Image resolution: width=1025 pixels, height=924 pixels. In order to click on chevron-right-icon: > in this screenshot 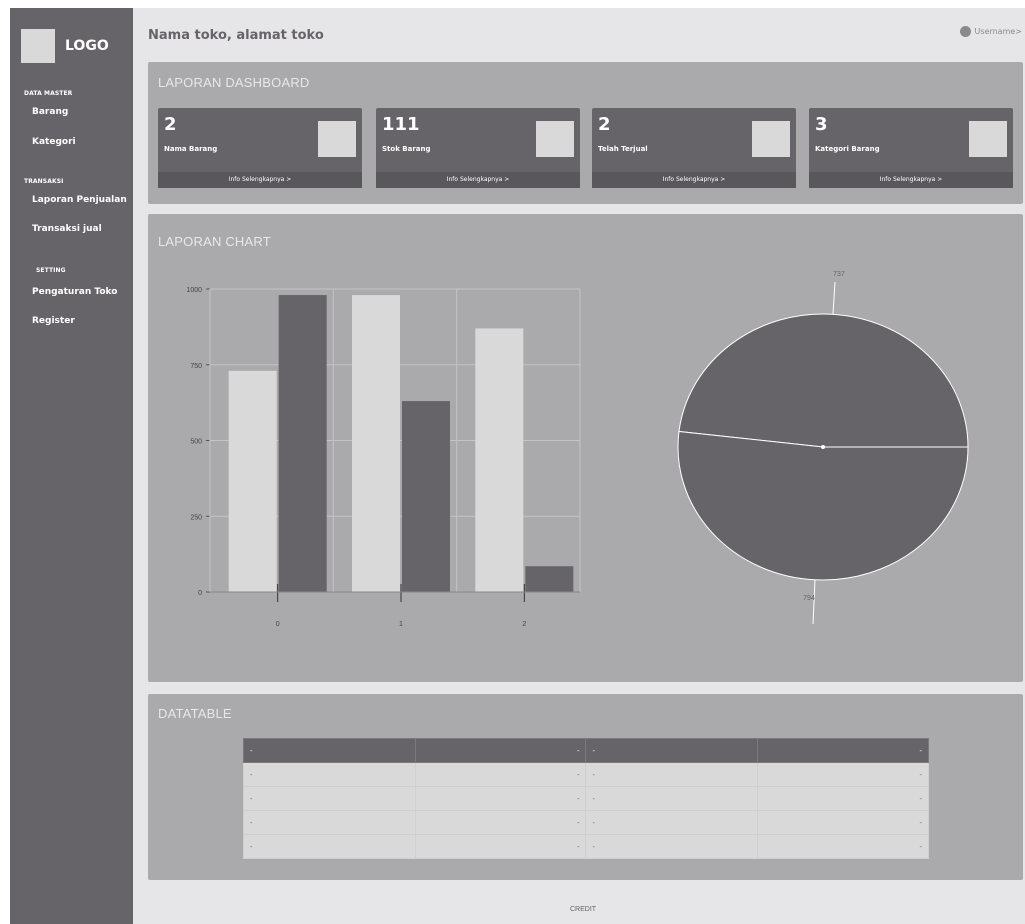, I will do `click(1018, 31)`.